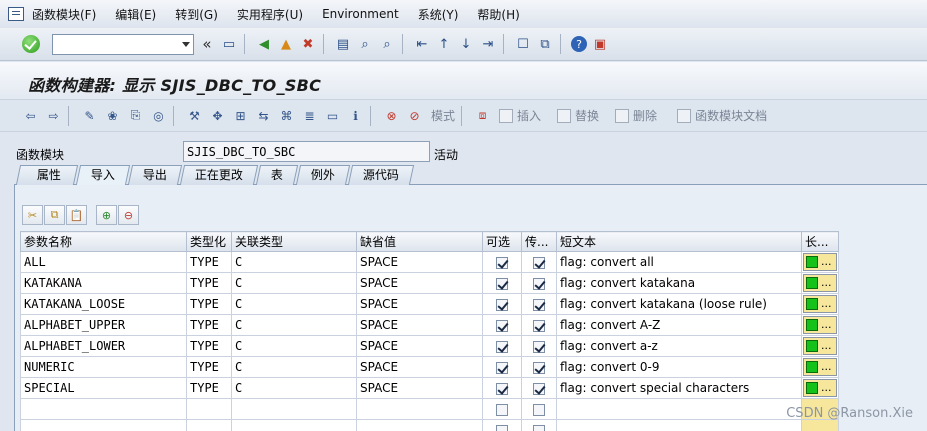 Image resolution: width=927 pixels, height=431 pixels. What do you see at coordinates (135, 115) in the screenshot?
I see `check-icon: ⎘` at bounding box center [135, 115].